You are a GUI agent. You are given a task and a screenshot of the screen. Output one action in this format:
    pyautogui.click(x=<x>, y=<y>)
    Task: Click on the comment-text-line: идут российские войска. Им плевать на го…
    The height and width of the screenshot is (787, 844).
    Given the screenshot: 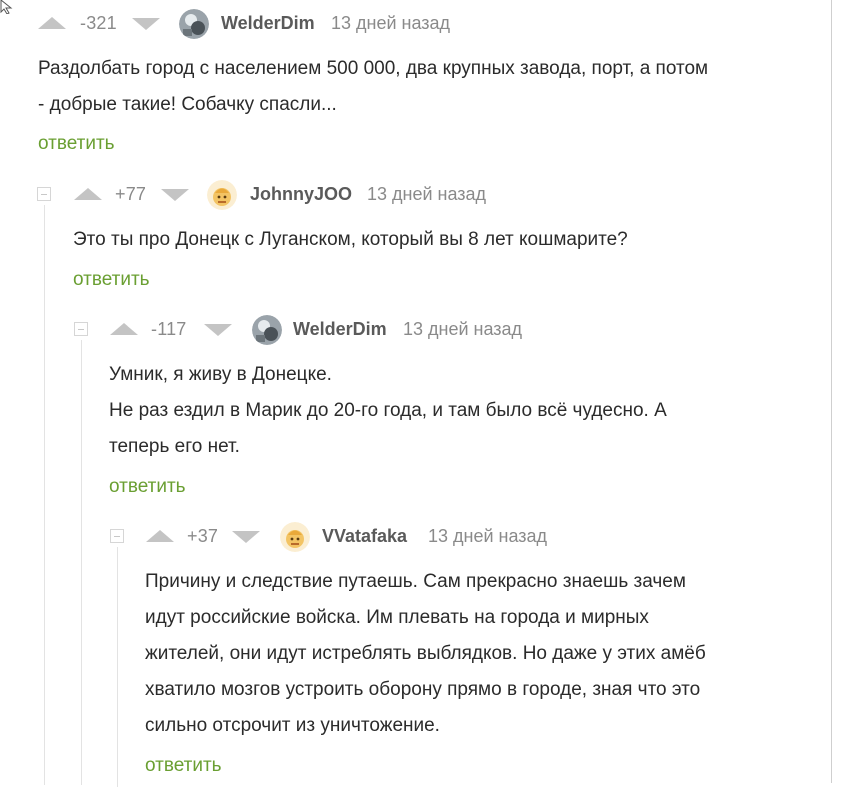 What is the action you would take?
    pyautogui.click(x=397, y=617)
    